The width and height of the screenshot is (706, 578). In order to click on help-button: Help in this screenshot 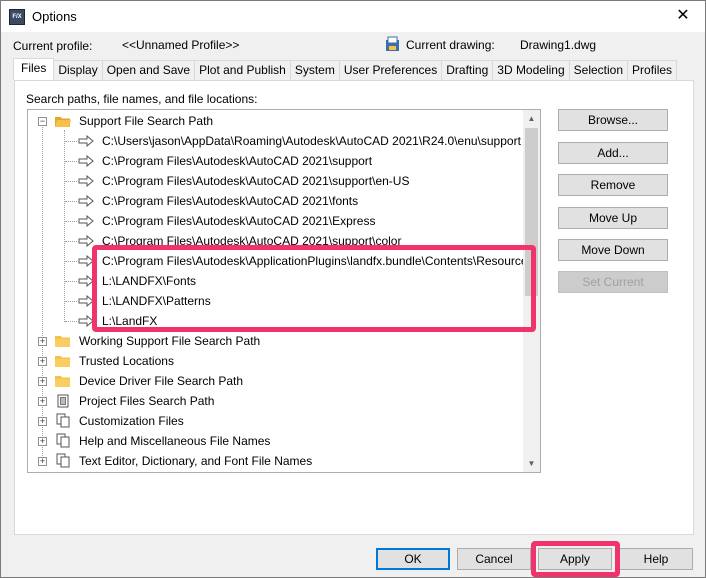, I will do `click(656, 559)`.